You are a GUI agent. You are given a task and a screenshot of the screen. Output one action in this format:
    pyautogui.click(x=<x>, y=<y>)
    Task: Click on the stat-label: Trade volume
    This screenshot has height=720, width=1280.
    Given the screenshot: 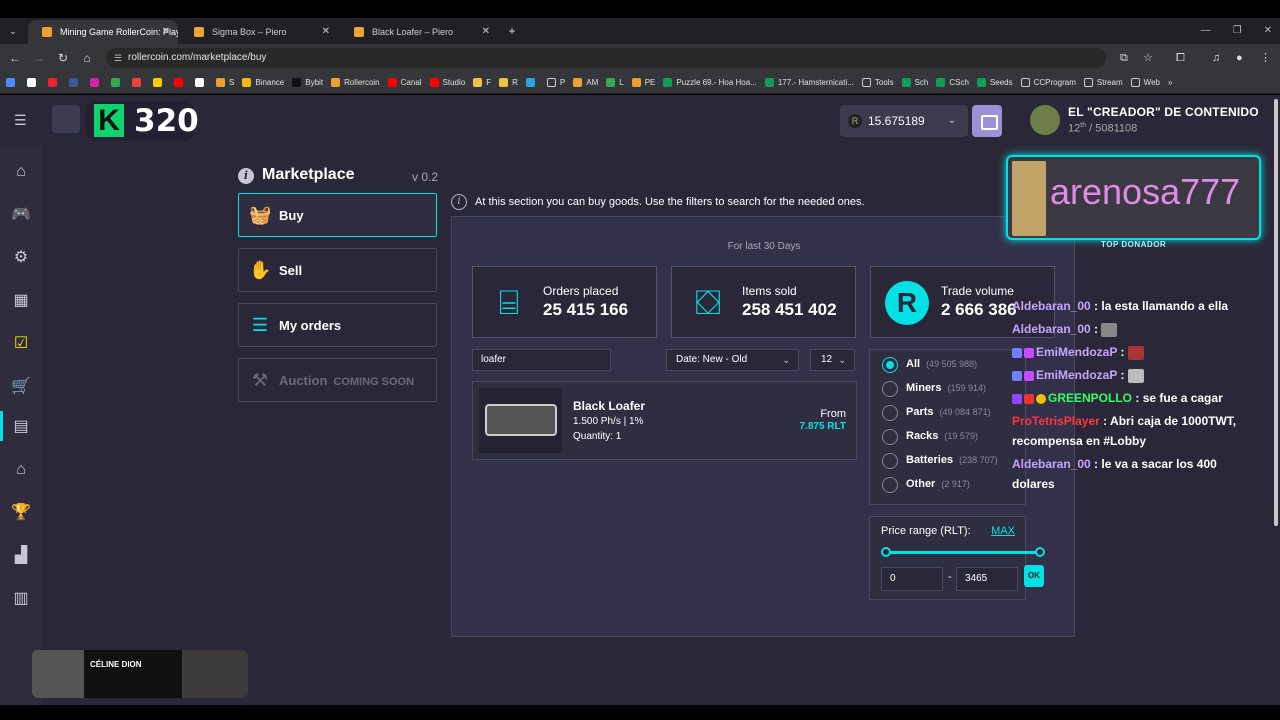 What is the action you would take?
    pyautogui.click(x=977, y=291)
    